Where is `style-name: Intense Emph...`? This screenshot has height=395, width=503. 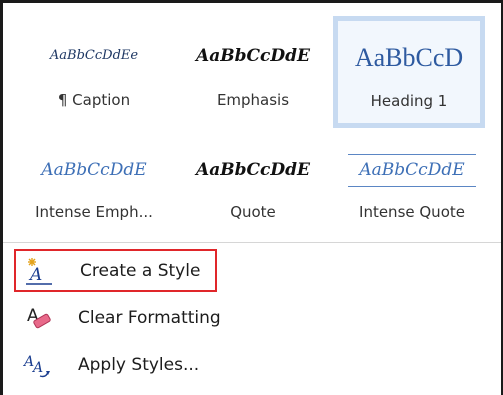
style-name: Intense Emph... is located at coordinates (94, 212).